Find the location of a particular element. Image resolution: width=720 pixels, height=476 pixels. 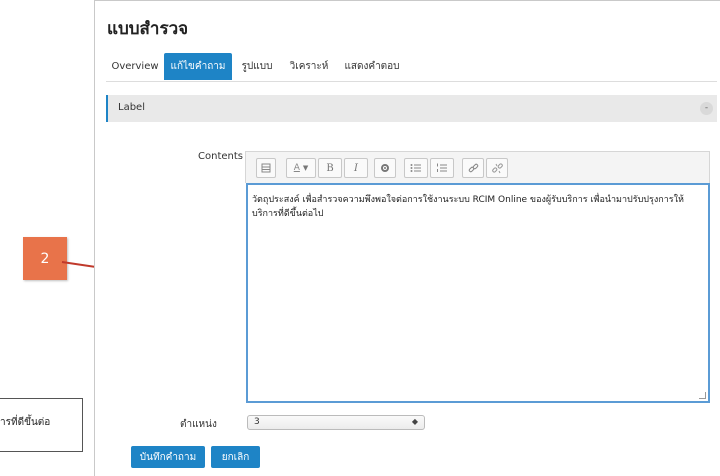

bullet-list-icon is located at coordinates (416, 168).